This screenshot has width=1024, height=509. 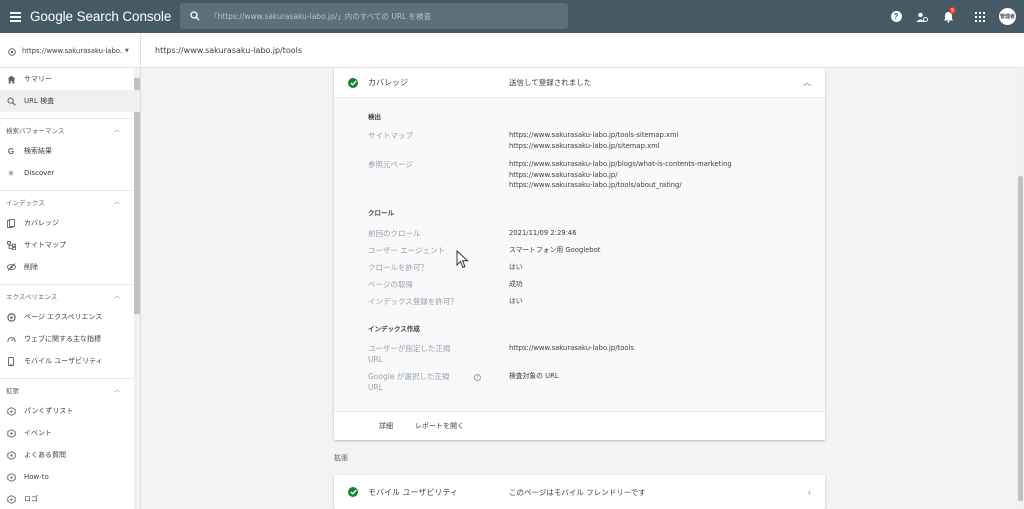 I want to click on sidebar-item-coverage: カバレッジ, so click(x=70, y=223).